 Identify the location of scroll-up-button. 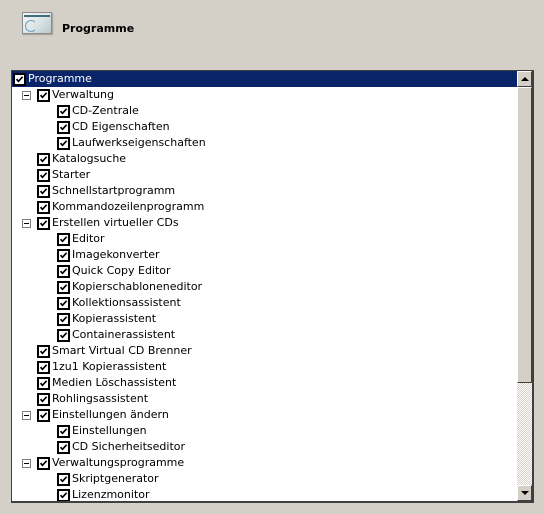
(524, 79).